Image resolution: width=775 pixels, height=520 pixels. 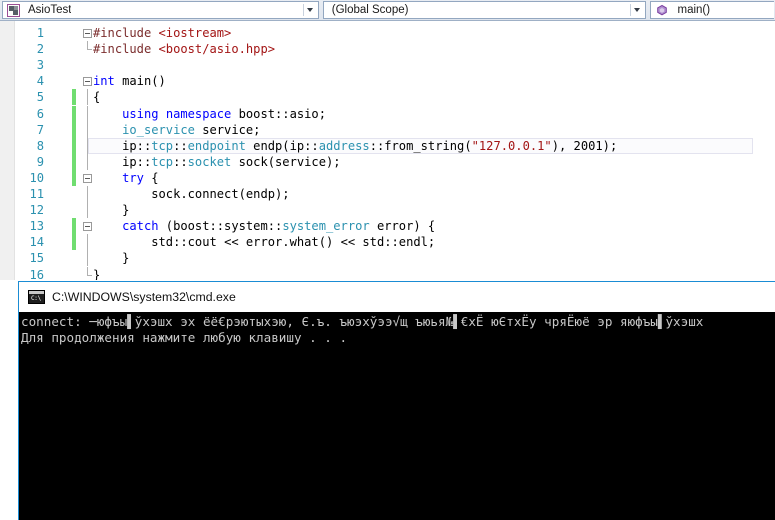 I want to click on method-icon, so click(x=662, y=10).